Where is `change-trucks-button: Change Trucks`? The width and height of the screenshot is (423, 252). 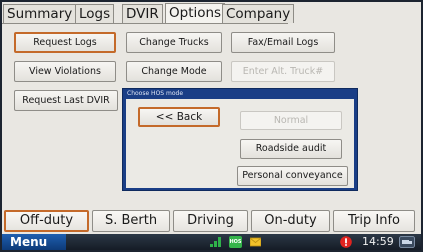 change-trucks-button: Change Trucks is located at coordinates (174, 42).